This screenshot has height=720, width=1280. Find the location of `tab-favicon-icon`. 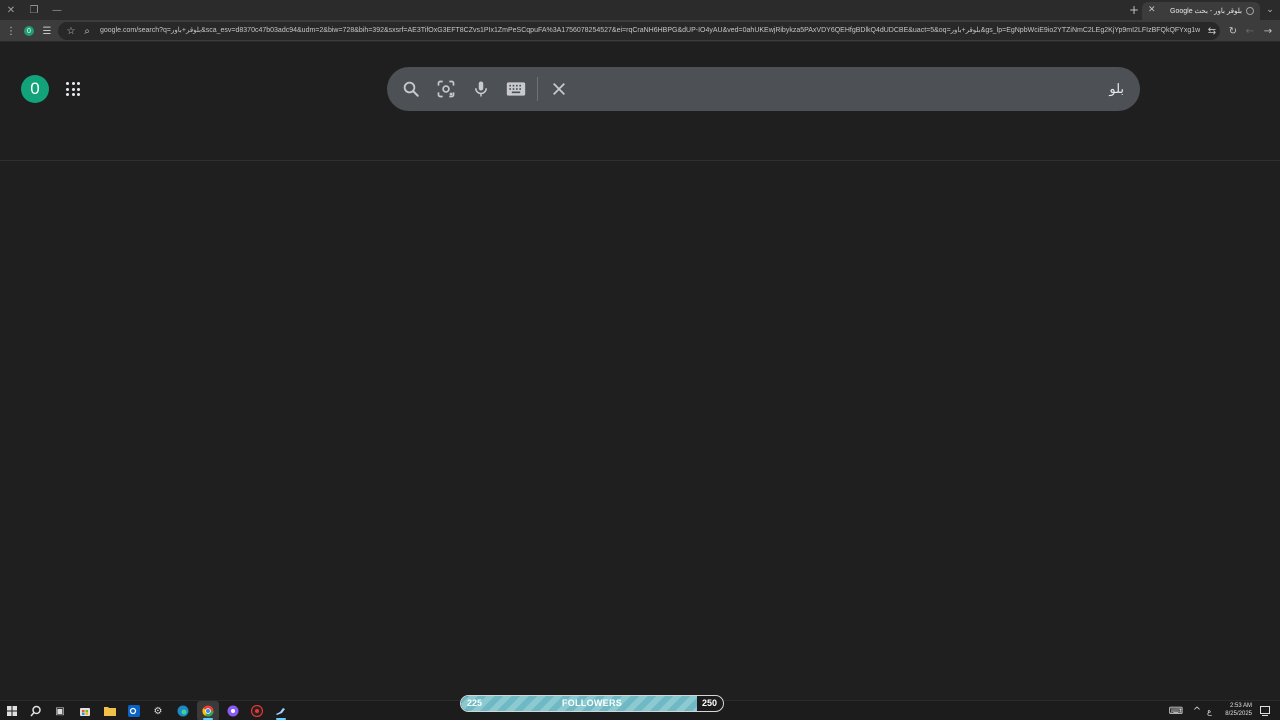

tab-favicon-icon is located at coordinates (1250, 11).